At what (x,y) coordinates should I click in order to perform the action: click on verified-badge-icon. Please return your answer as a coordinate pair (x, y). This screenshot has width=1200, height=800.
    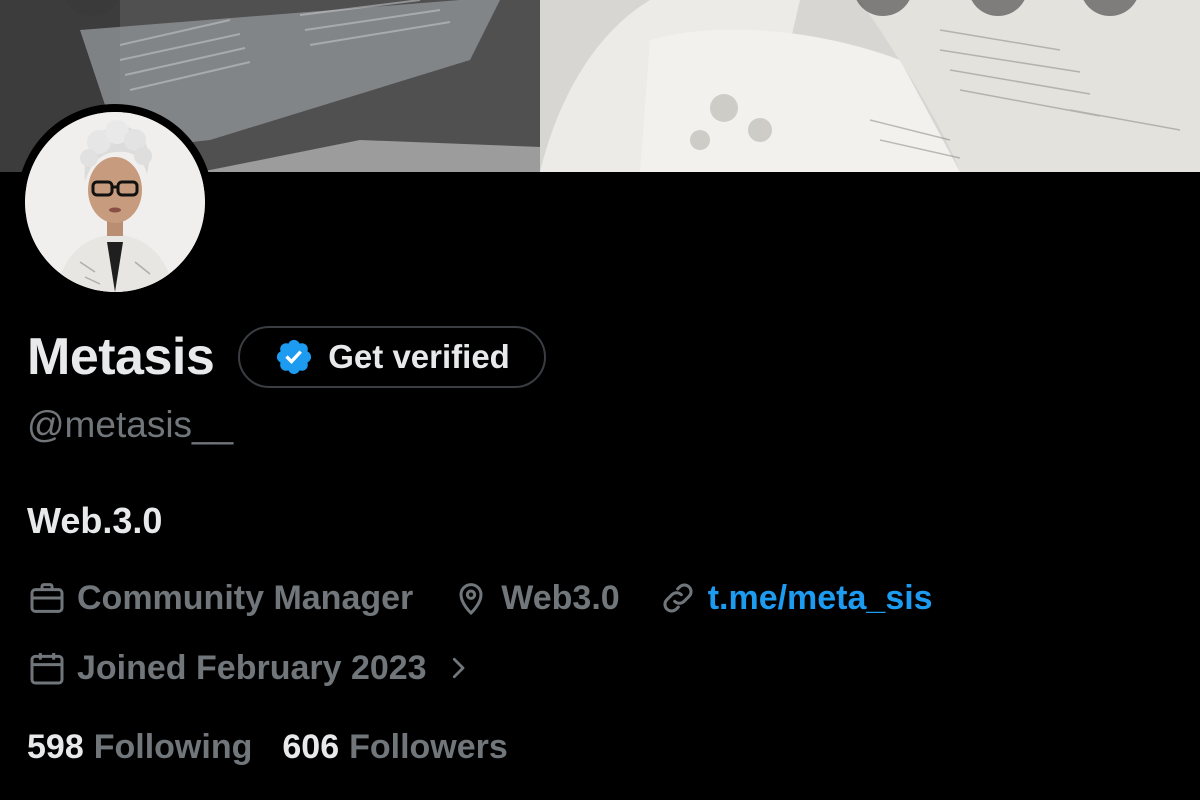
    Looking at the image, I should click on (294, 357).